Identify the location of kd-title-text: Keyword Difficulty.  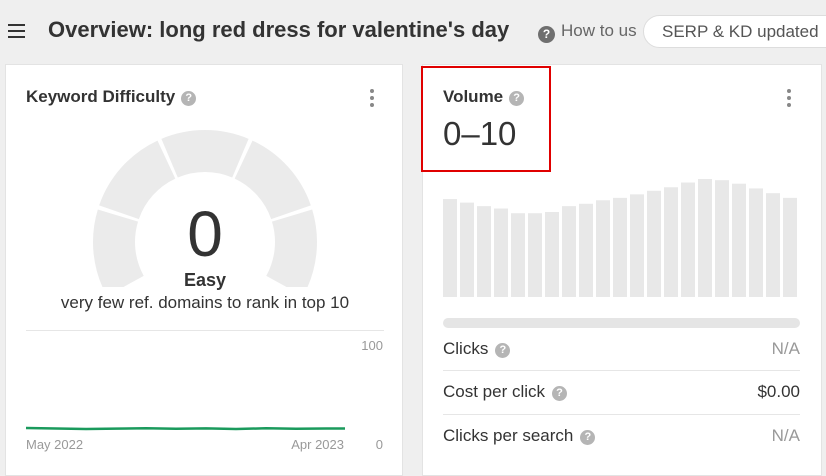
(101, 96).